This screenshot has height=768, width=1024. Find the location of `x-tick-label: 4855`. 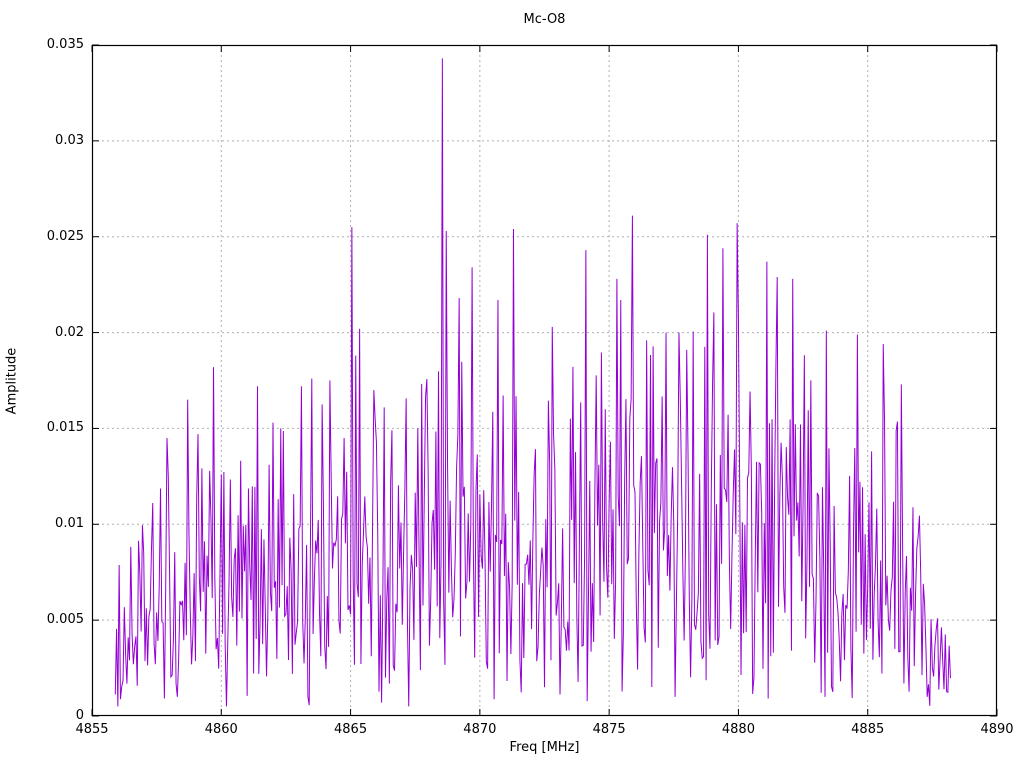

x-tick-label: 4855 is located at coordinates (92, 729).